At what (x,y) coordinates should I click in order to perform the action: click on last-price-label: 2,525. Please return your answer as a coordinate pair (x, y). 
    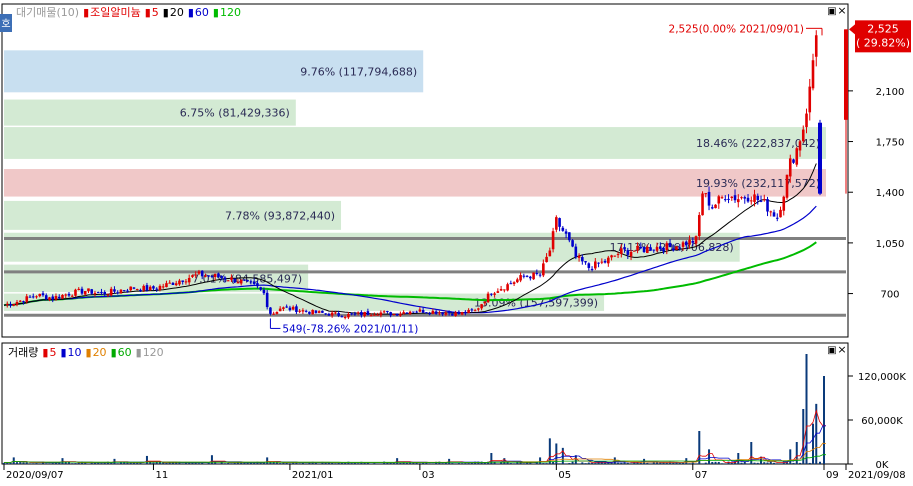
    Looking at the image, I should click on (883, 28).